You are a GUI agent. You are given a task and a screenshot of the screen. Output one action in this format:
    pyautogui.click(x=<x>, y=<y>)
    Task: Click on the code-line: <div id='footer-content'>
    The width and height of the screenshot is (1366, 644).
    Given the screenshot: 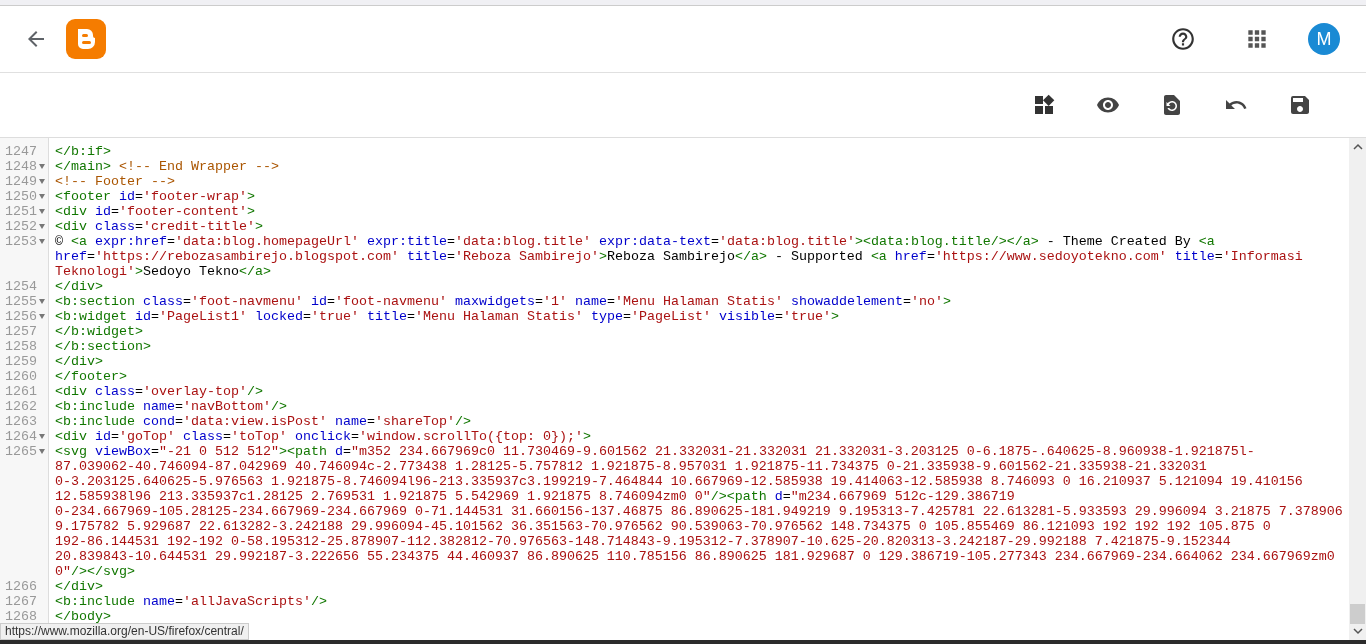 What is the action you would take?
    pyautogui.click(x=154, y=211)
    